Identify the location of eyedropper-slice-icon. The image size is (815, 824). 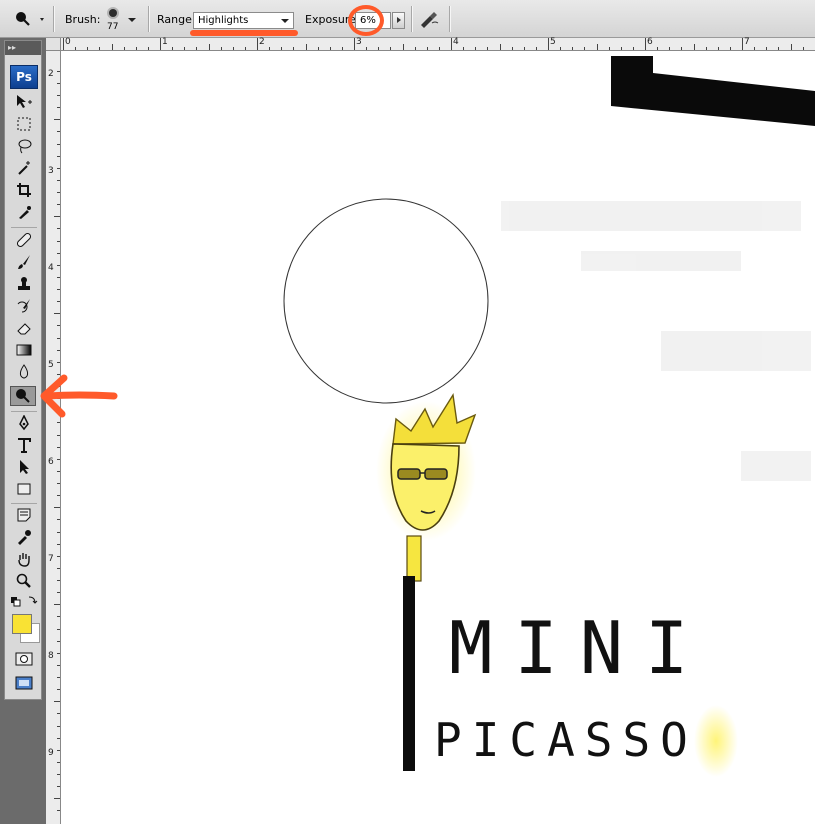
(25, 212).